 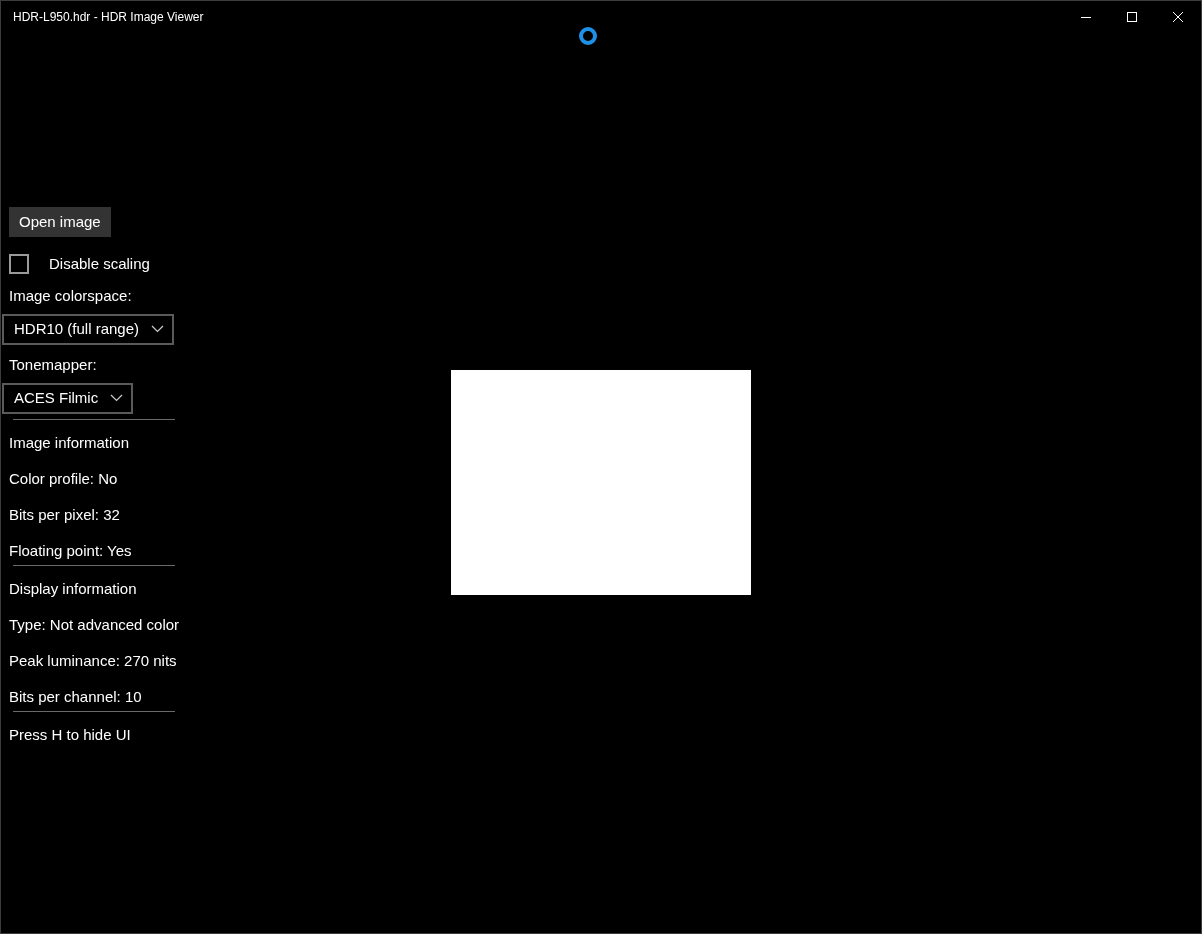 What do you see at coordinates (93, 660) in the screenshot?
I see `info-text: Peak luminance: 270 nits` at bounding box center [93, 660].